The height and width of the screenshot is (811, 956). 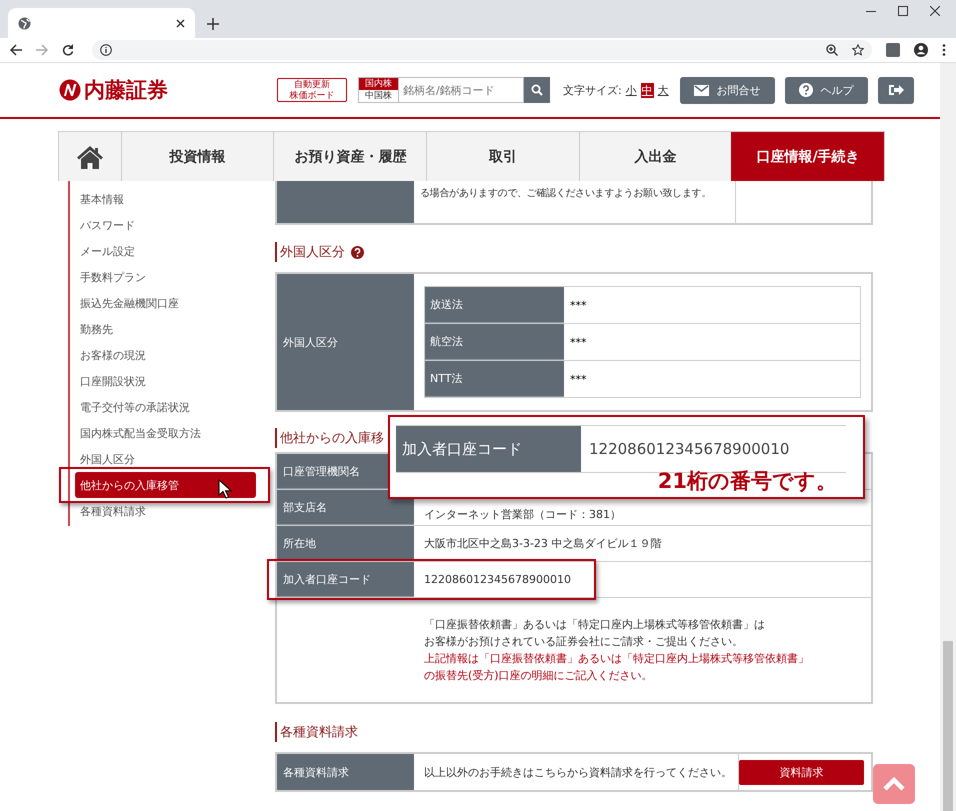 I want to click on note-text: 「口座振替依頼書」あるいは「特定口座内上場株式等移管依頼書」は お客様がお預けされている証券会社にご請求・ご提出ください。, so click(x=595, y=633).